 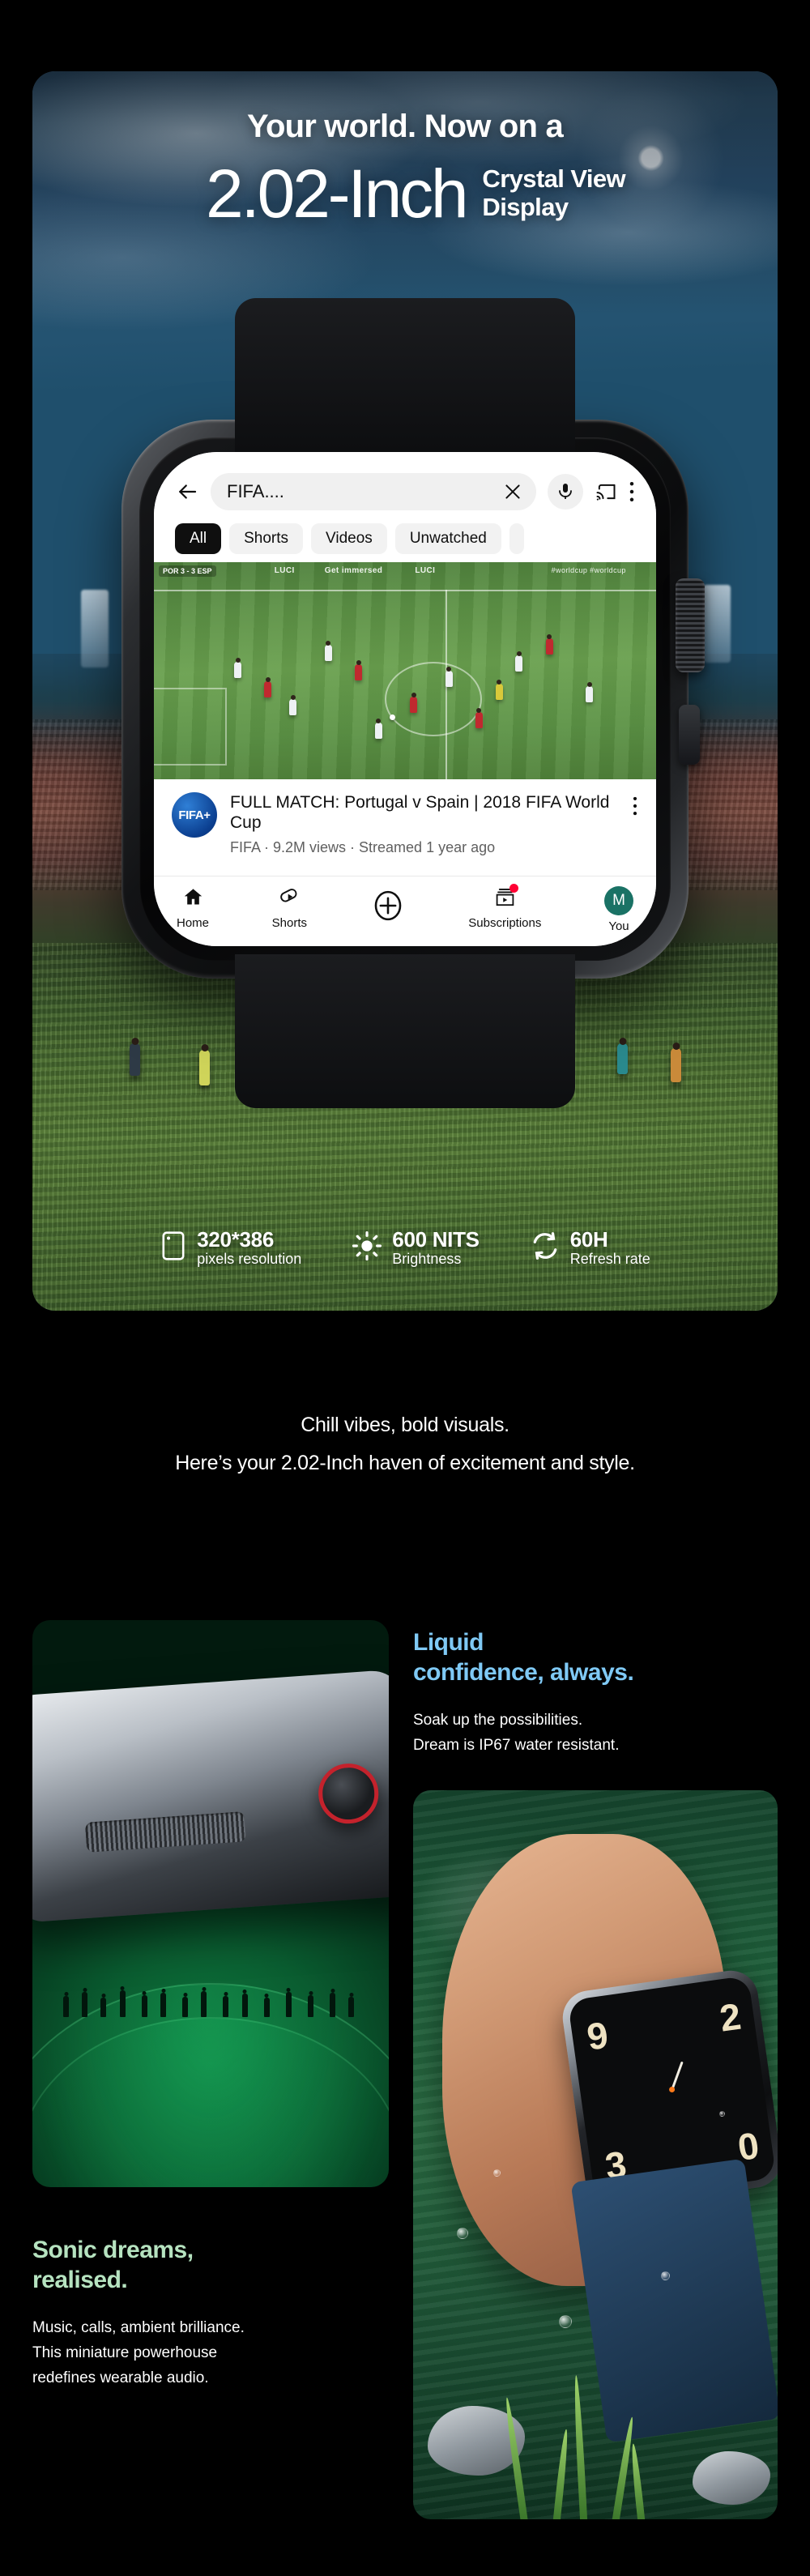 I want to click on nav-label-subscriptions: Subscriptions, so click(x=505, y=923).